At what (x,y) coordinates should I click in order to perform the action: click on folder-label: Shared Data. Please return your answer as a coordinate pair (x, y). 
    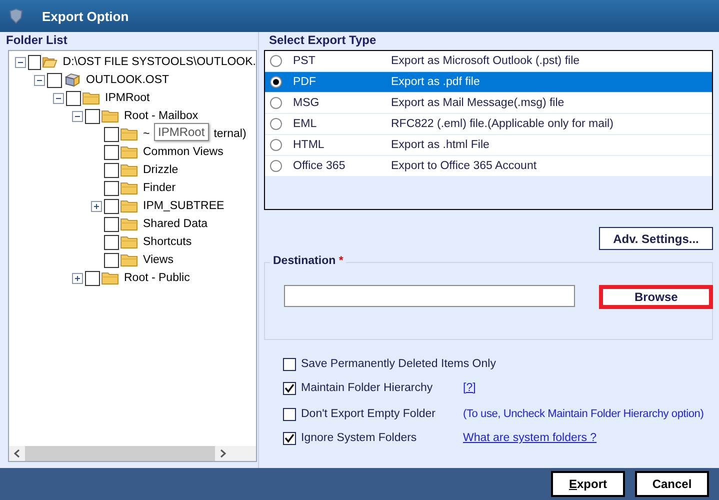
    Looking at the image, I should click on (175, 224).